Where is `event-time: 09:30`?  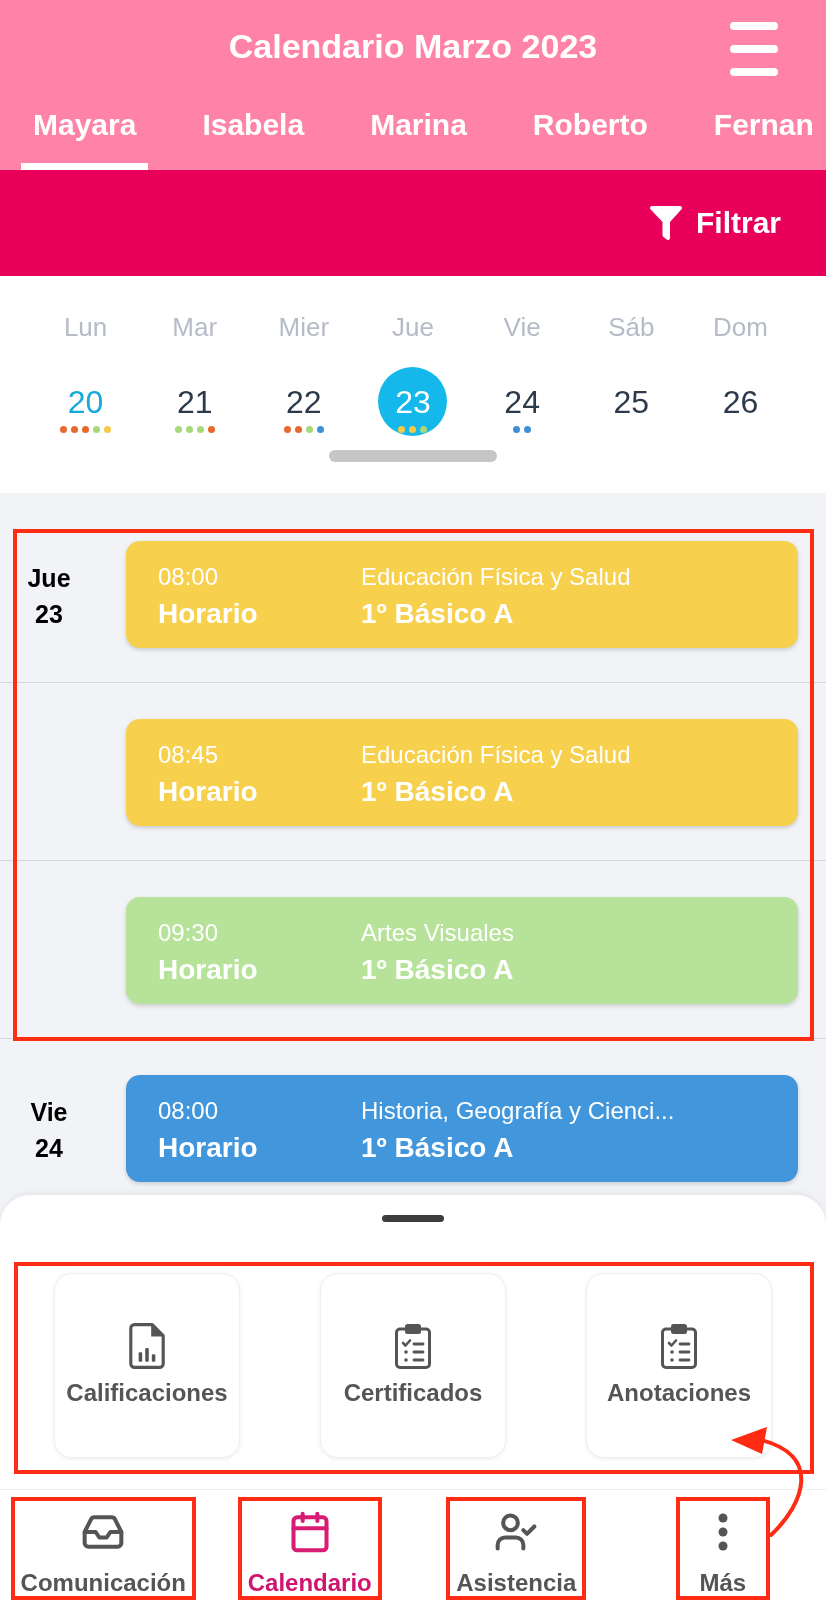
event-time: 09:30 is located at coordinates (189, 933).